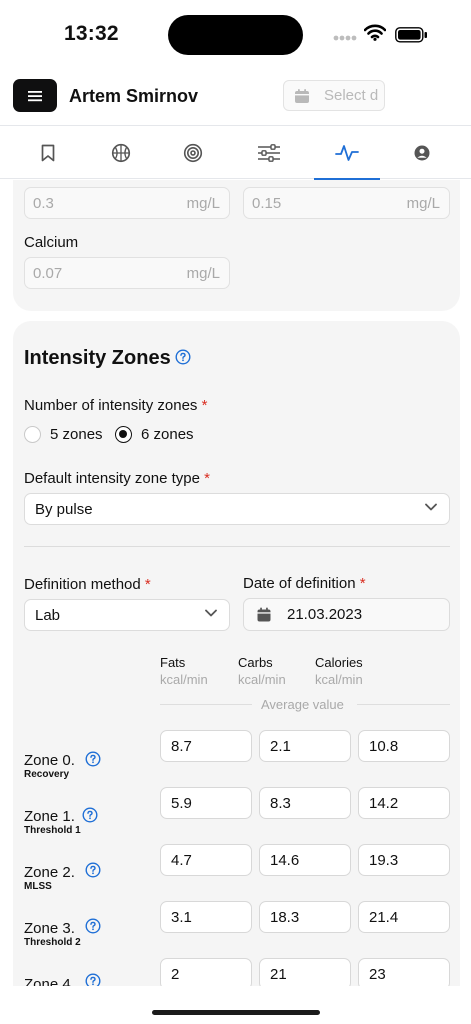  I want to click on calories-input: 19.3, so click(404, 860).